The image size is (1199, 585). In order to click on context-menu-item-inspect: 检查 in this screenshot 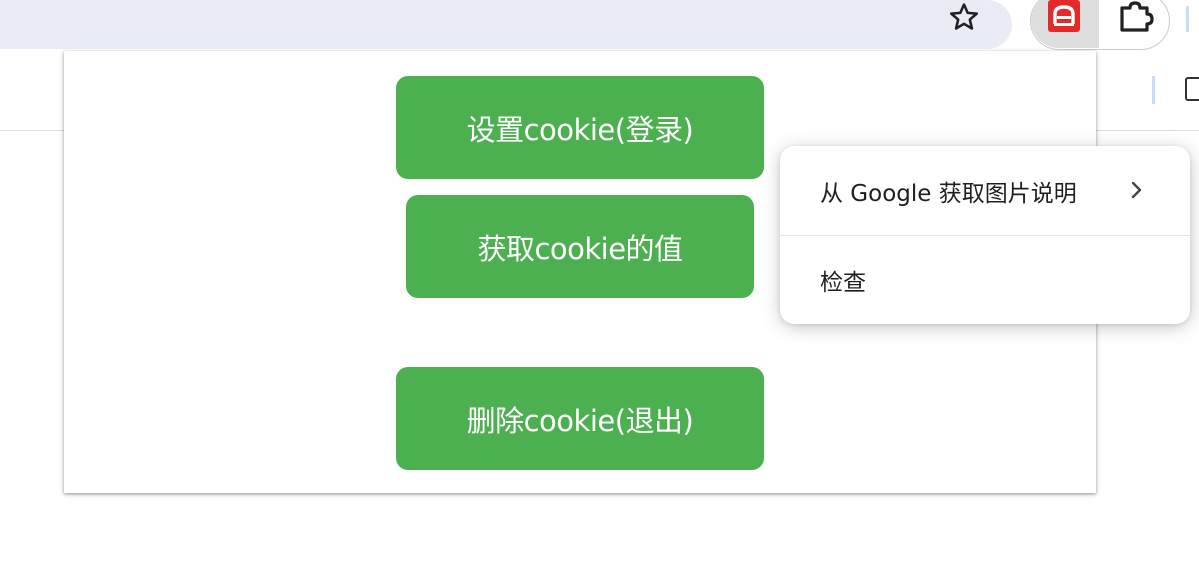, I will do `click(985, 280)`.